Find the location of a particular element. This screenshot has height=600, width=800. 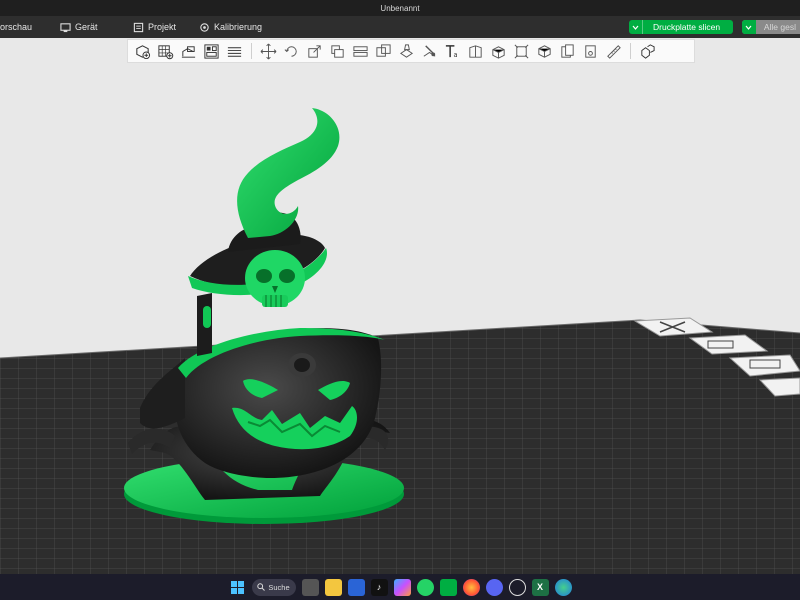

brim-ears-button is located at coordinates (590, 51).